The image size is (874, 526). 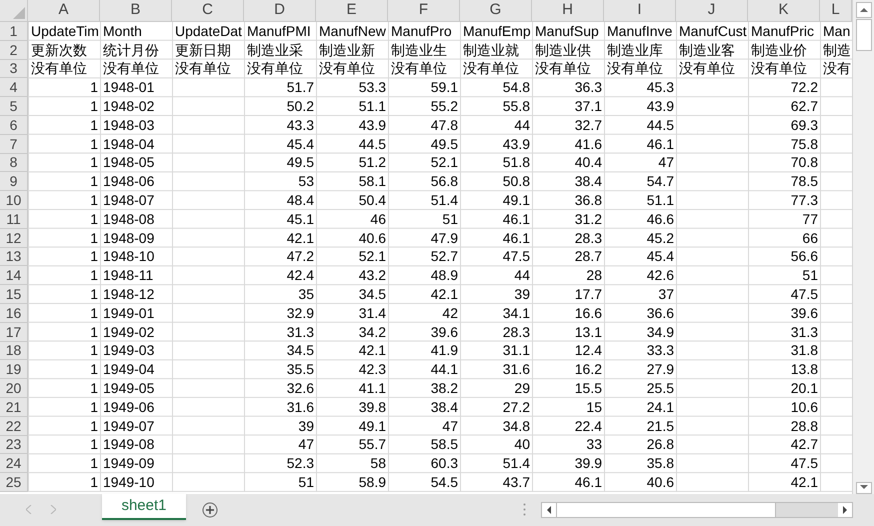 What do you see at coordinates (516, 463) in the screenshot?
I see `table-cell: 51.4` at bounding box center [516, 463].